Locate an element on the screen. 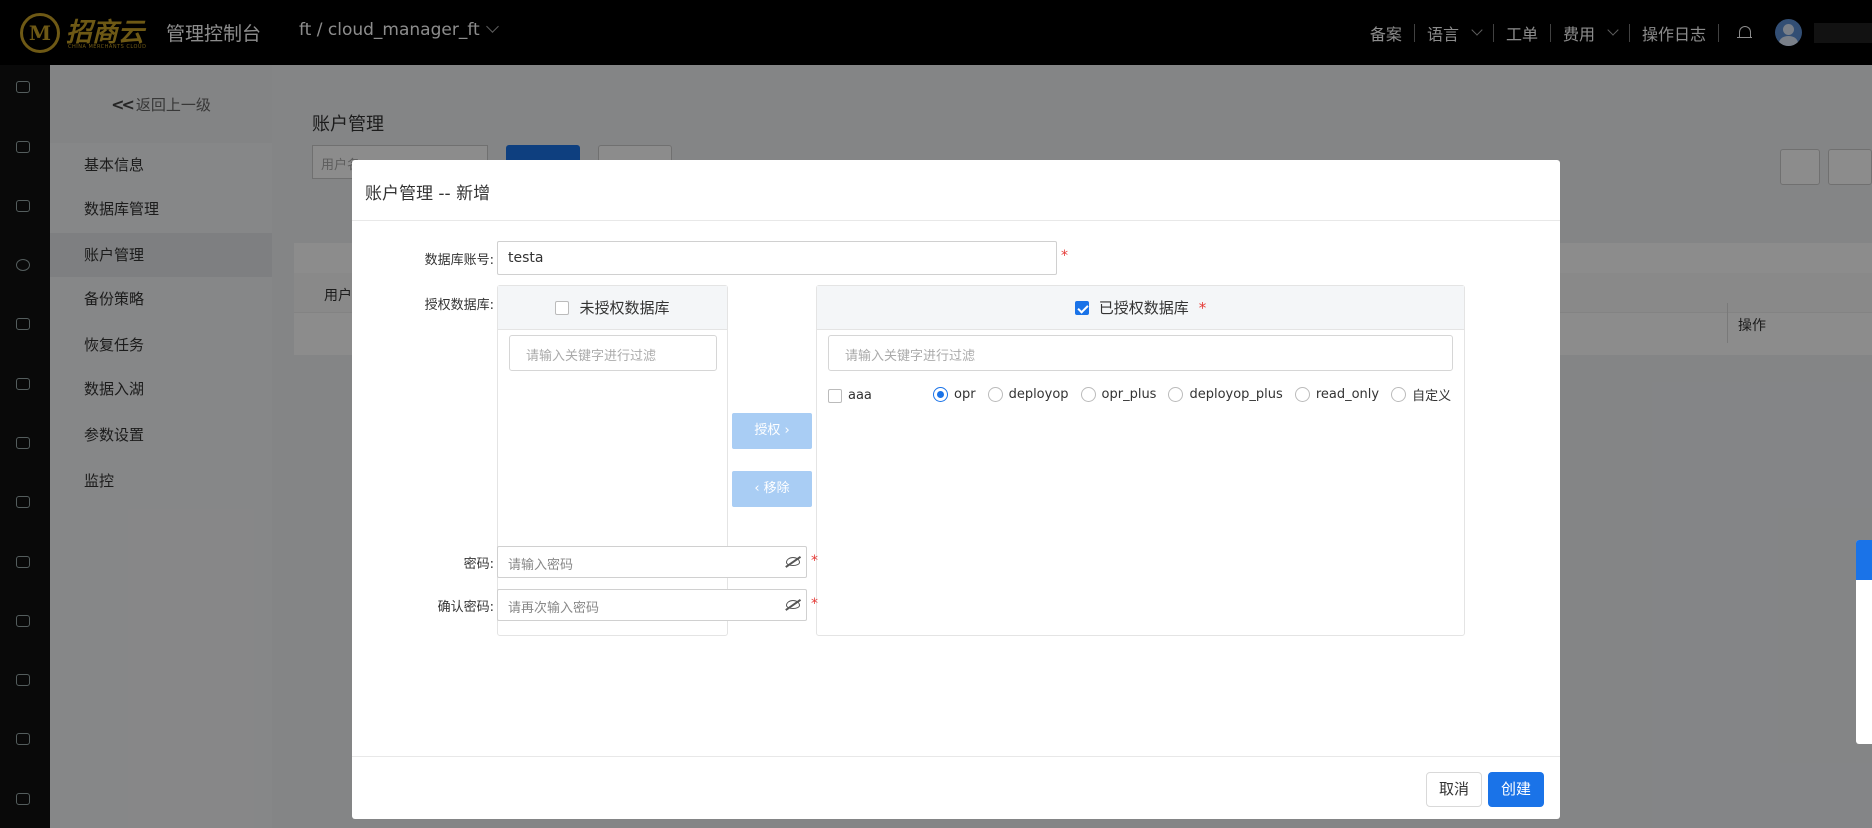 Image resolution: width=1872 pixels, height=828 pixels. authorized-filter-input: 请输入关键字进行过滤 is located at coordinates (1140, 353).